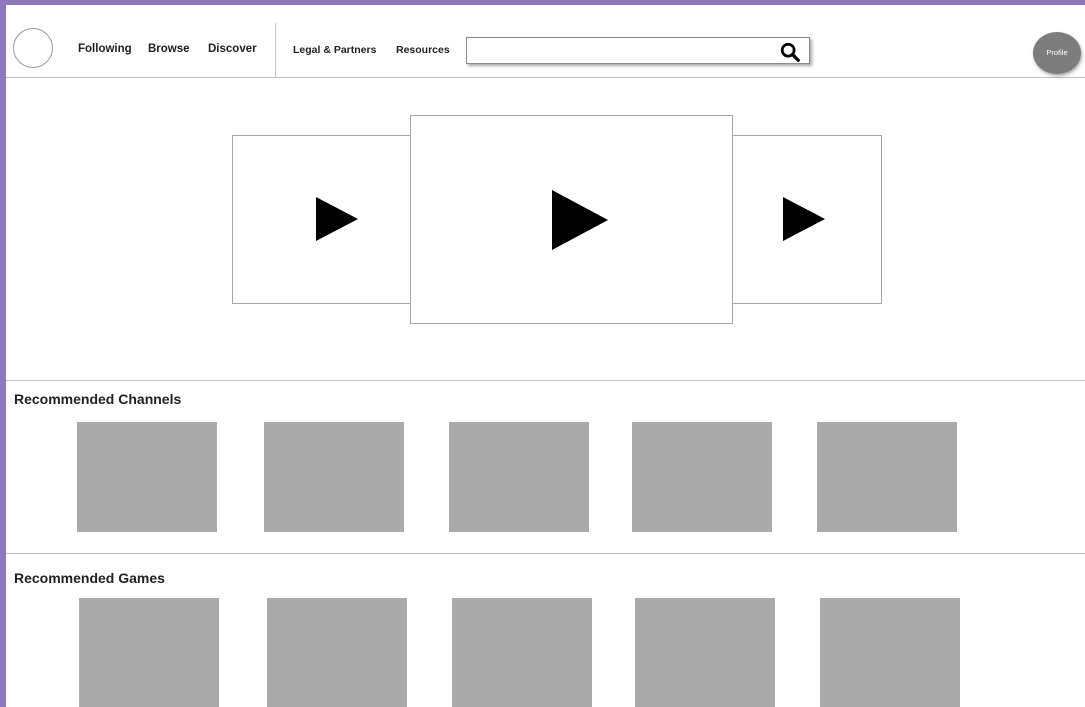 The image size is (1085, 707). Describe the element at coordinates (334, 50) in the screenshot. I see `nav-legal-partners: Legal & Partners` at that location.